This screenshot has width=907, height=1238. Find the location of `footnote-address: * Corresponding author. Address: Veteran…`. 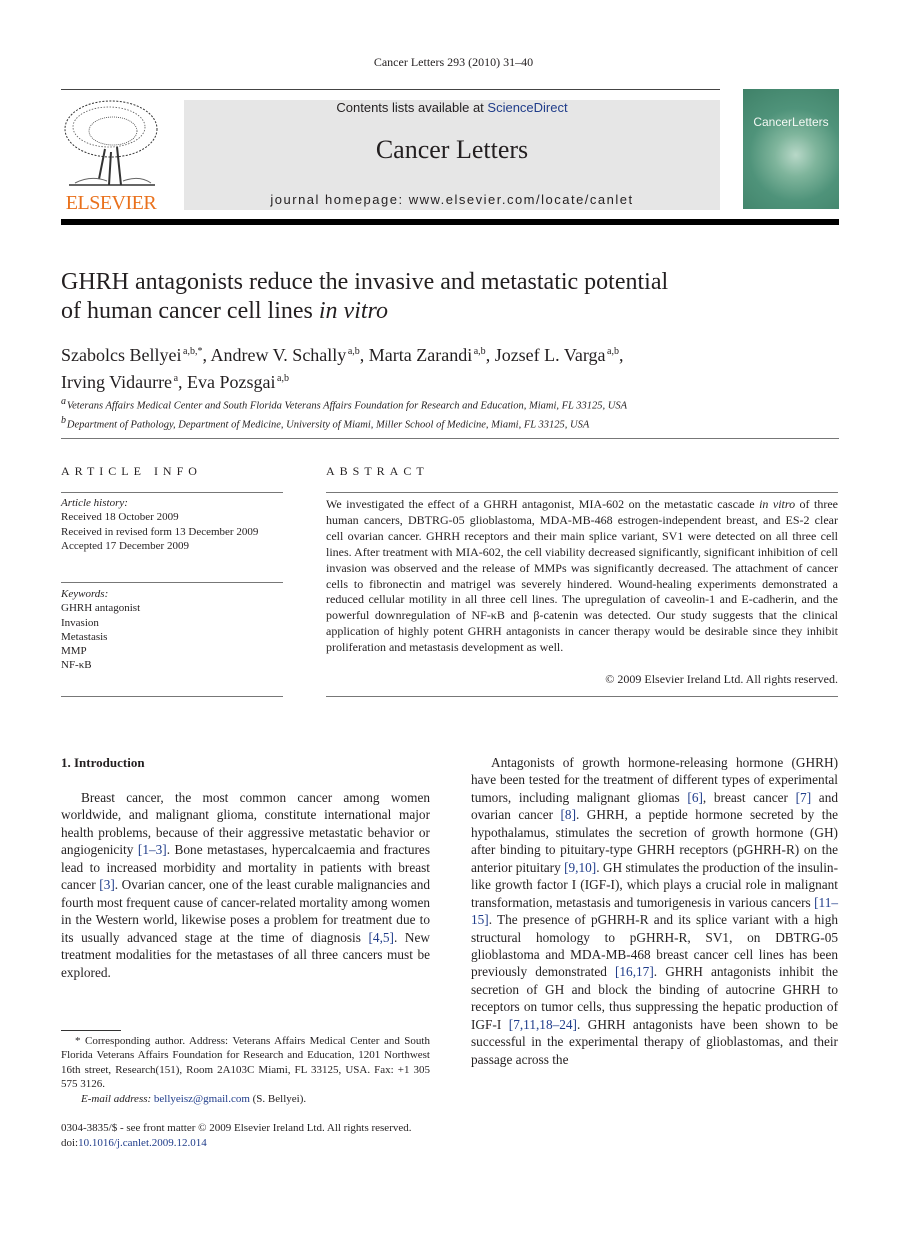

footnote-address: * Corresponding author. Address: Veteran… is located at coordinates (245, 1063).